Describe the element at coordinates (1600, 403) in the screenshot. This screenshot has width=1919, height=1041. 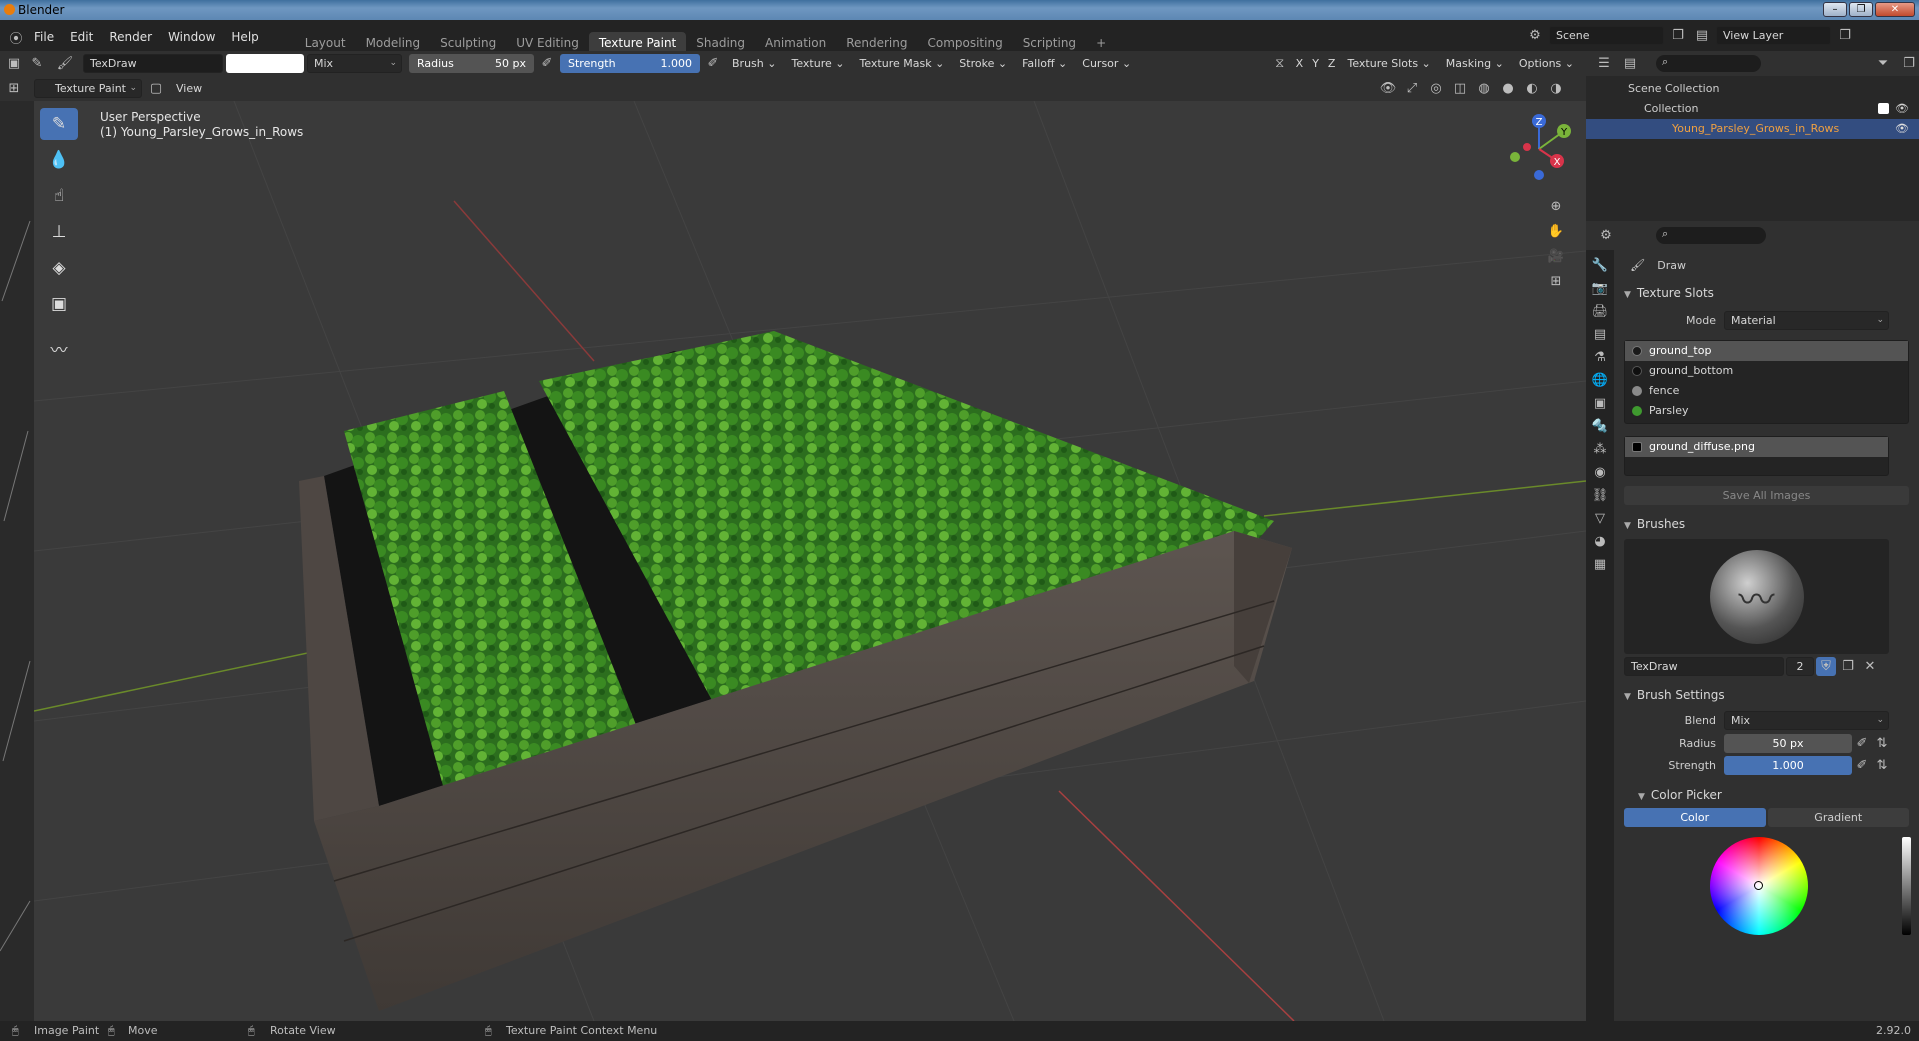
I see `object-tab-icon: ▣` at that location.